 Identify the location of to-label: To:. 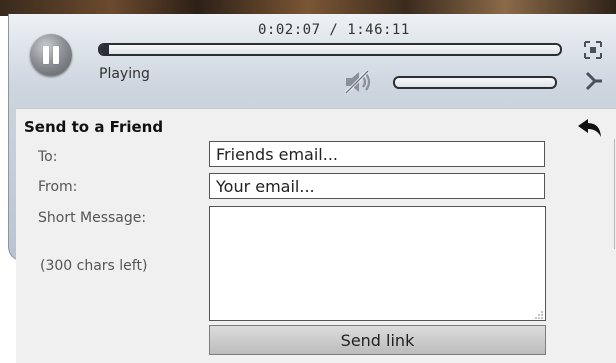
(48, 157).